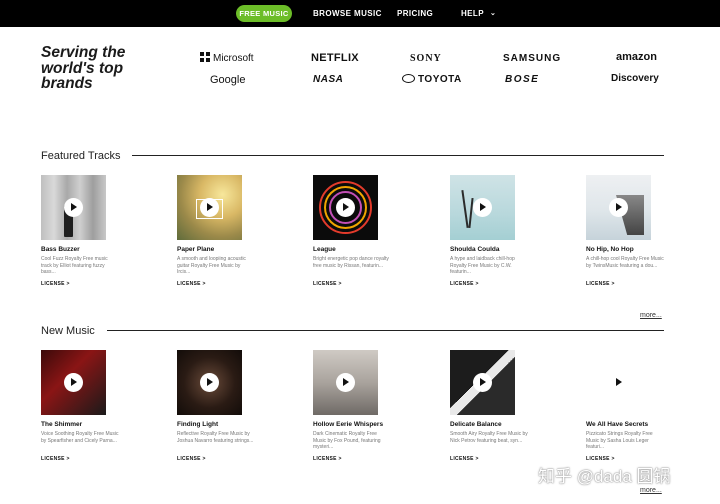  I want to click on track-title: Finding Light, so click(197, 424).